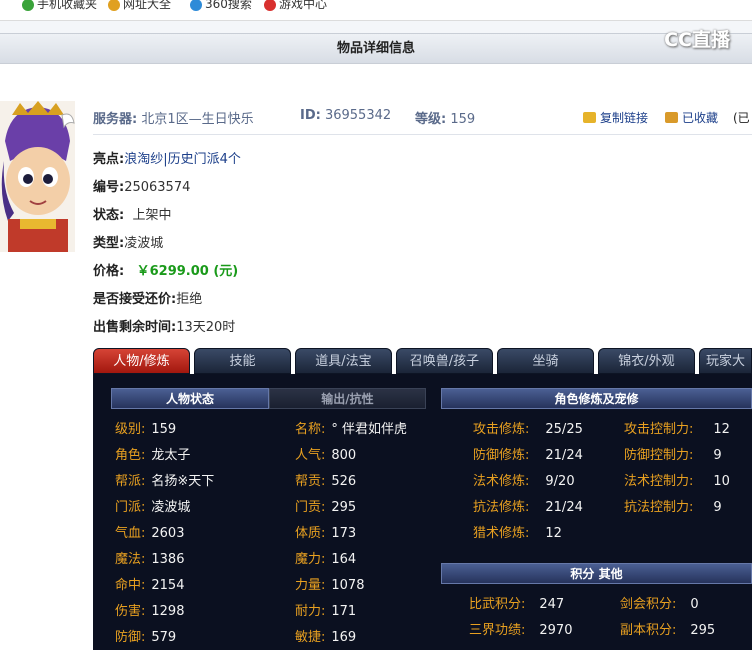 The width and height of the screenshot is (752, 650). What do you see at coordinates (132, 215) in the screenshot?
I see `detail-status: 状态: 上架中` at bounding box center [132, 215].